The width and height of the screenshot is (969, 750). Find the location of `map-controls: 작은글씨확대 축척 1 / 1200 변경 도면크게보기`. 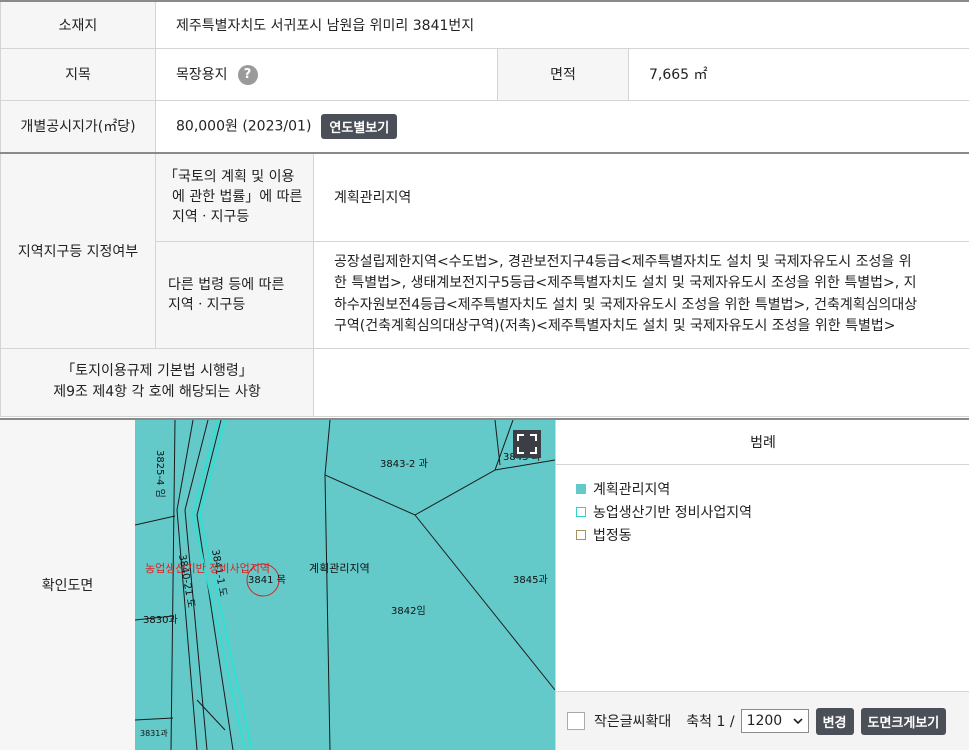

map-controls: 작은글씨확대 축척 1 / 1200 변경 도면크게보기 is located at coordinates (762, 720).